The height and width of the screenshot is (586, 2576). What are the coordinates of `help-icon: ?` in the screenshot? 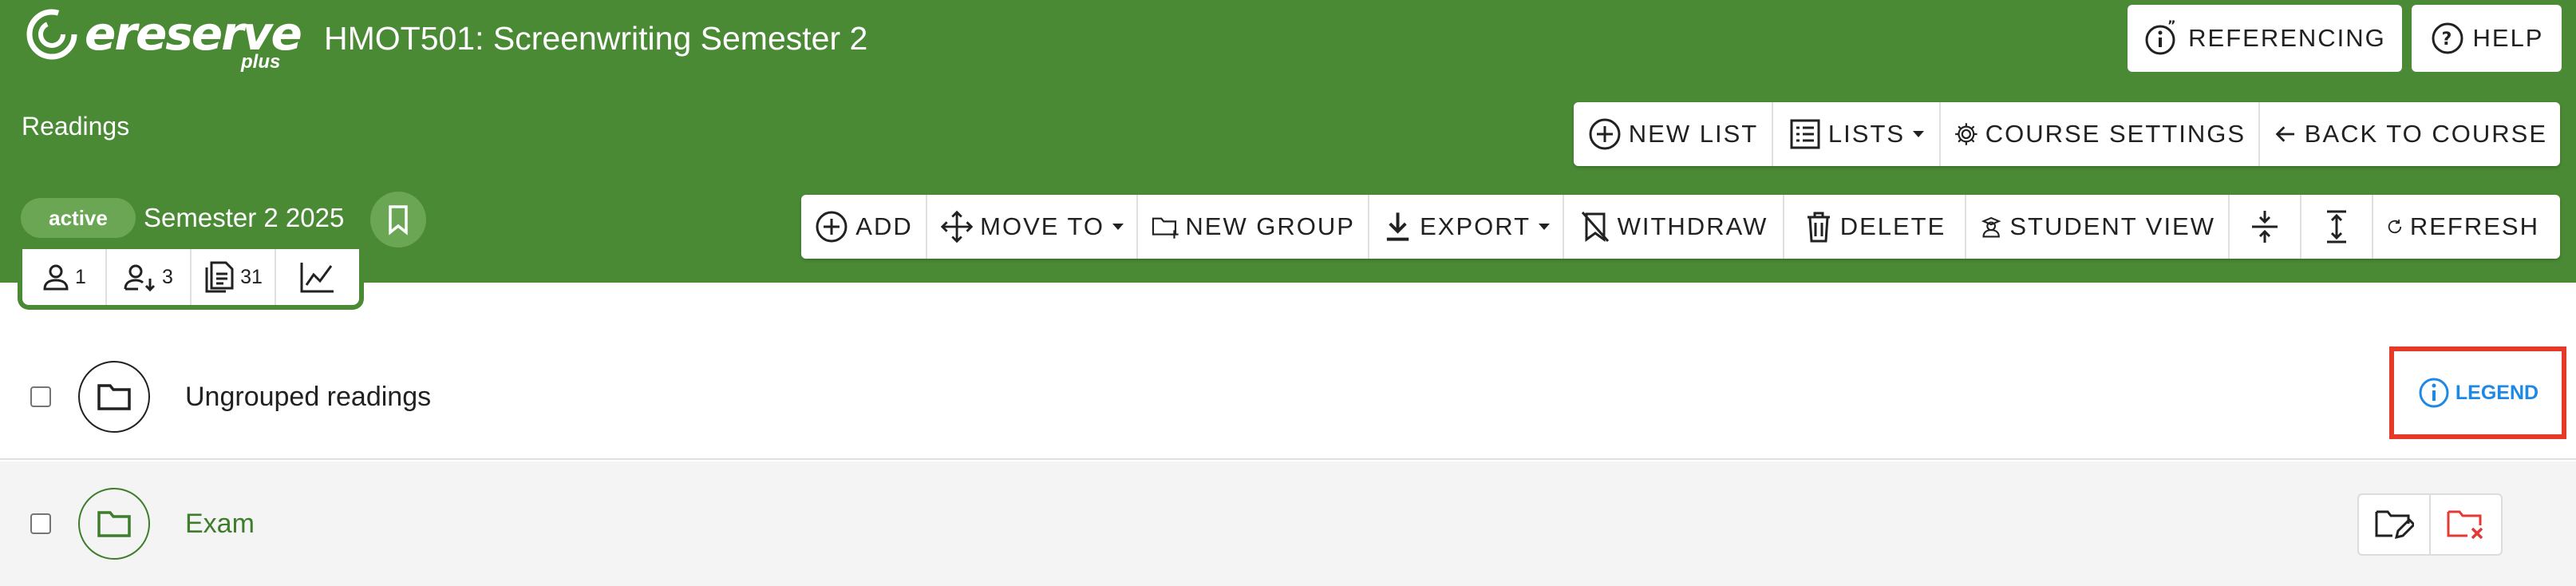 It's located at (2447, 38).